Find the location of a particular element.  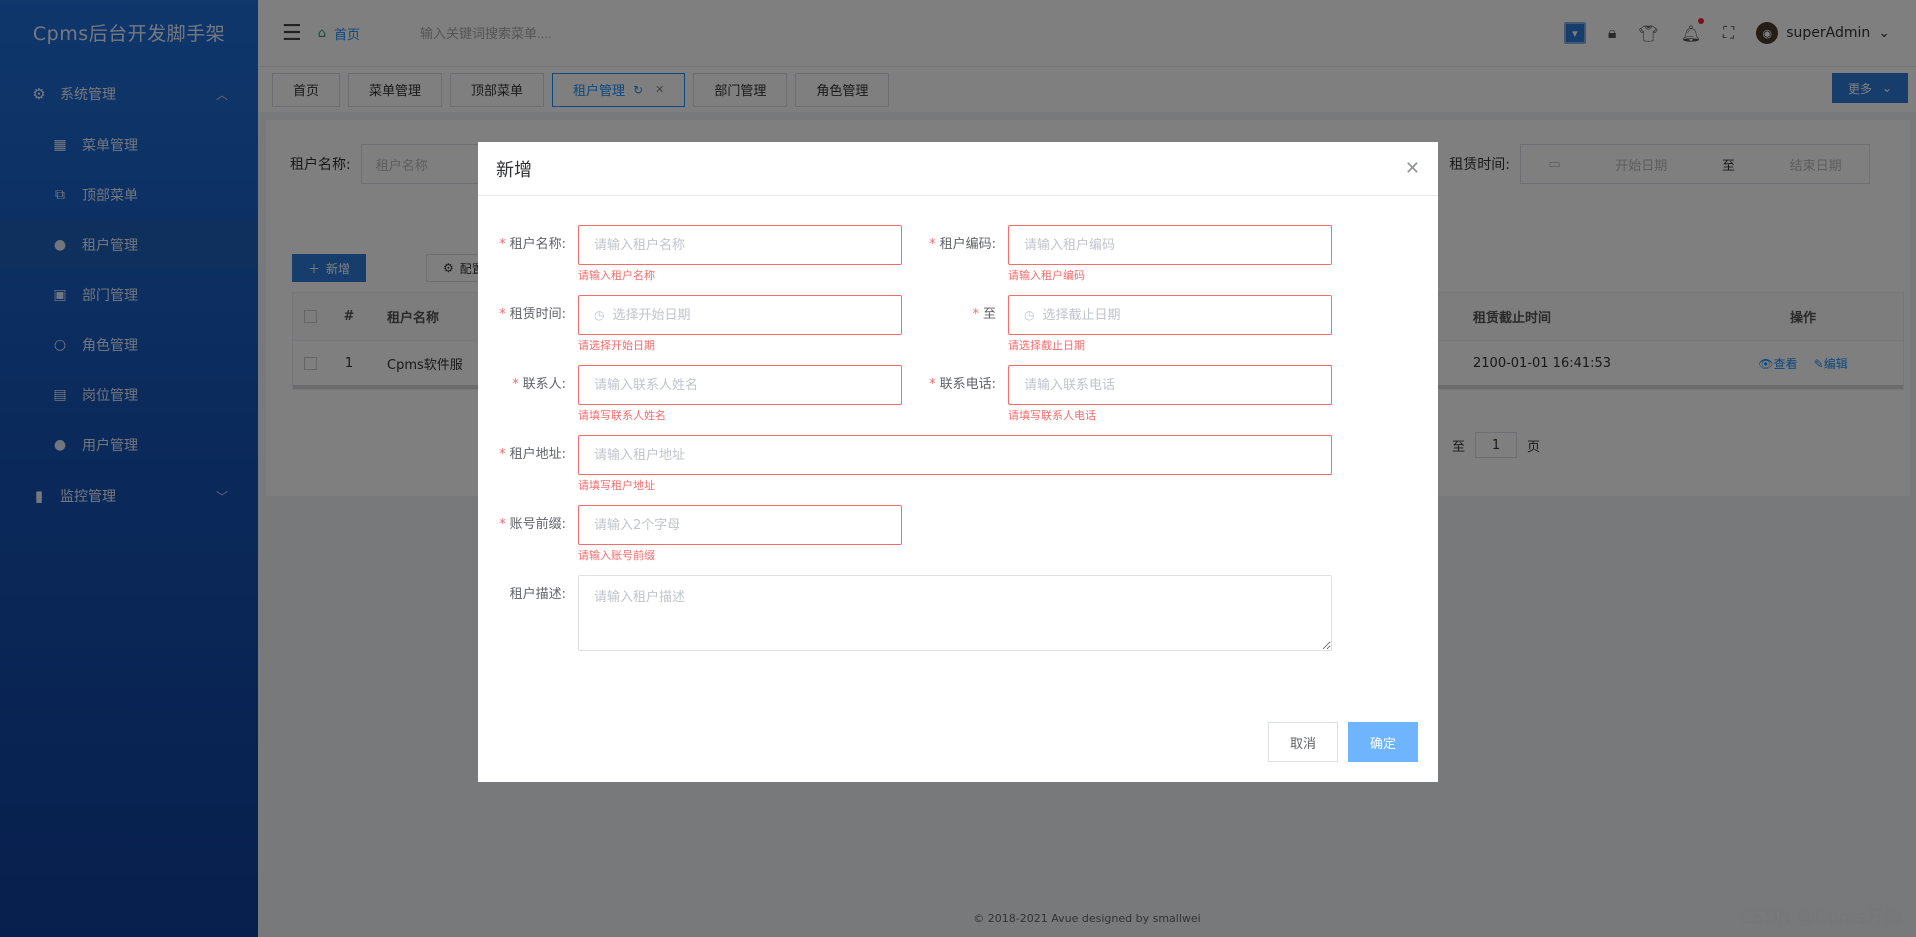

prefix-input-wrap is located at coordinates (740, 525).